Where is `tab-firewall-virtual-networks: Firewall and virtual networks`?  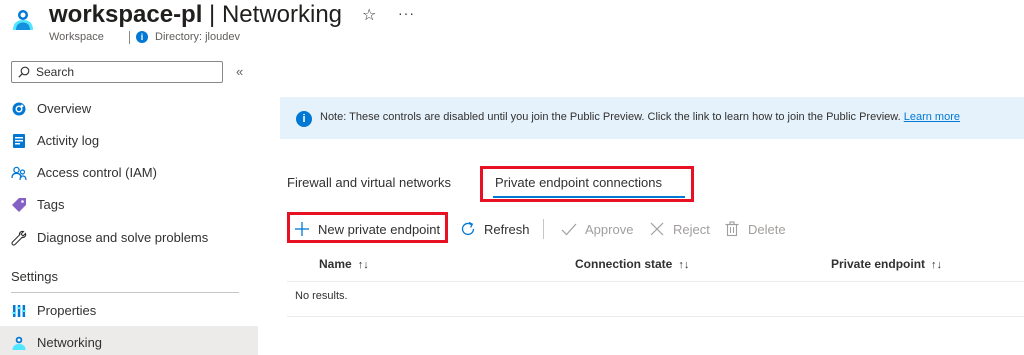
tab-firewall-virtual-networks: Firewall and virtual networks is located at coordinates (369, 182).